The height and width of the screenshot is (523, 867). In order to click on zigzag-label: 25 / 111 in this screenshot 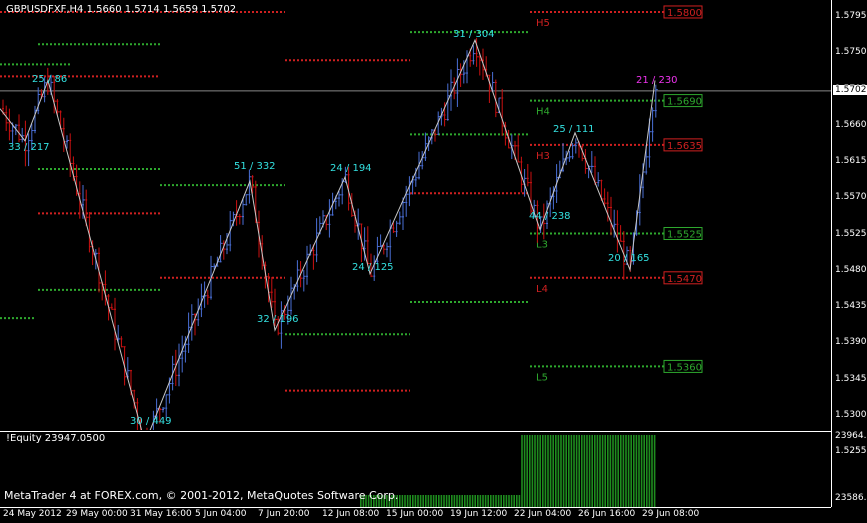, I will do `click(574, 129)`.